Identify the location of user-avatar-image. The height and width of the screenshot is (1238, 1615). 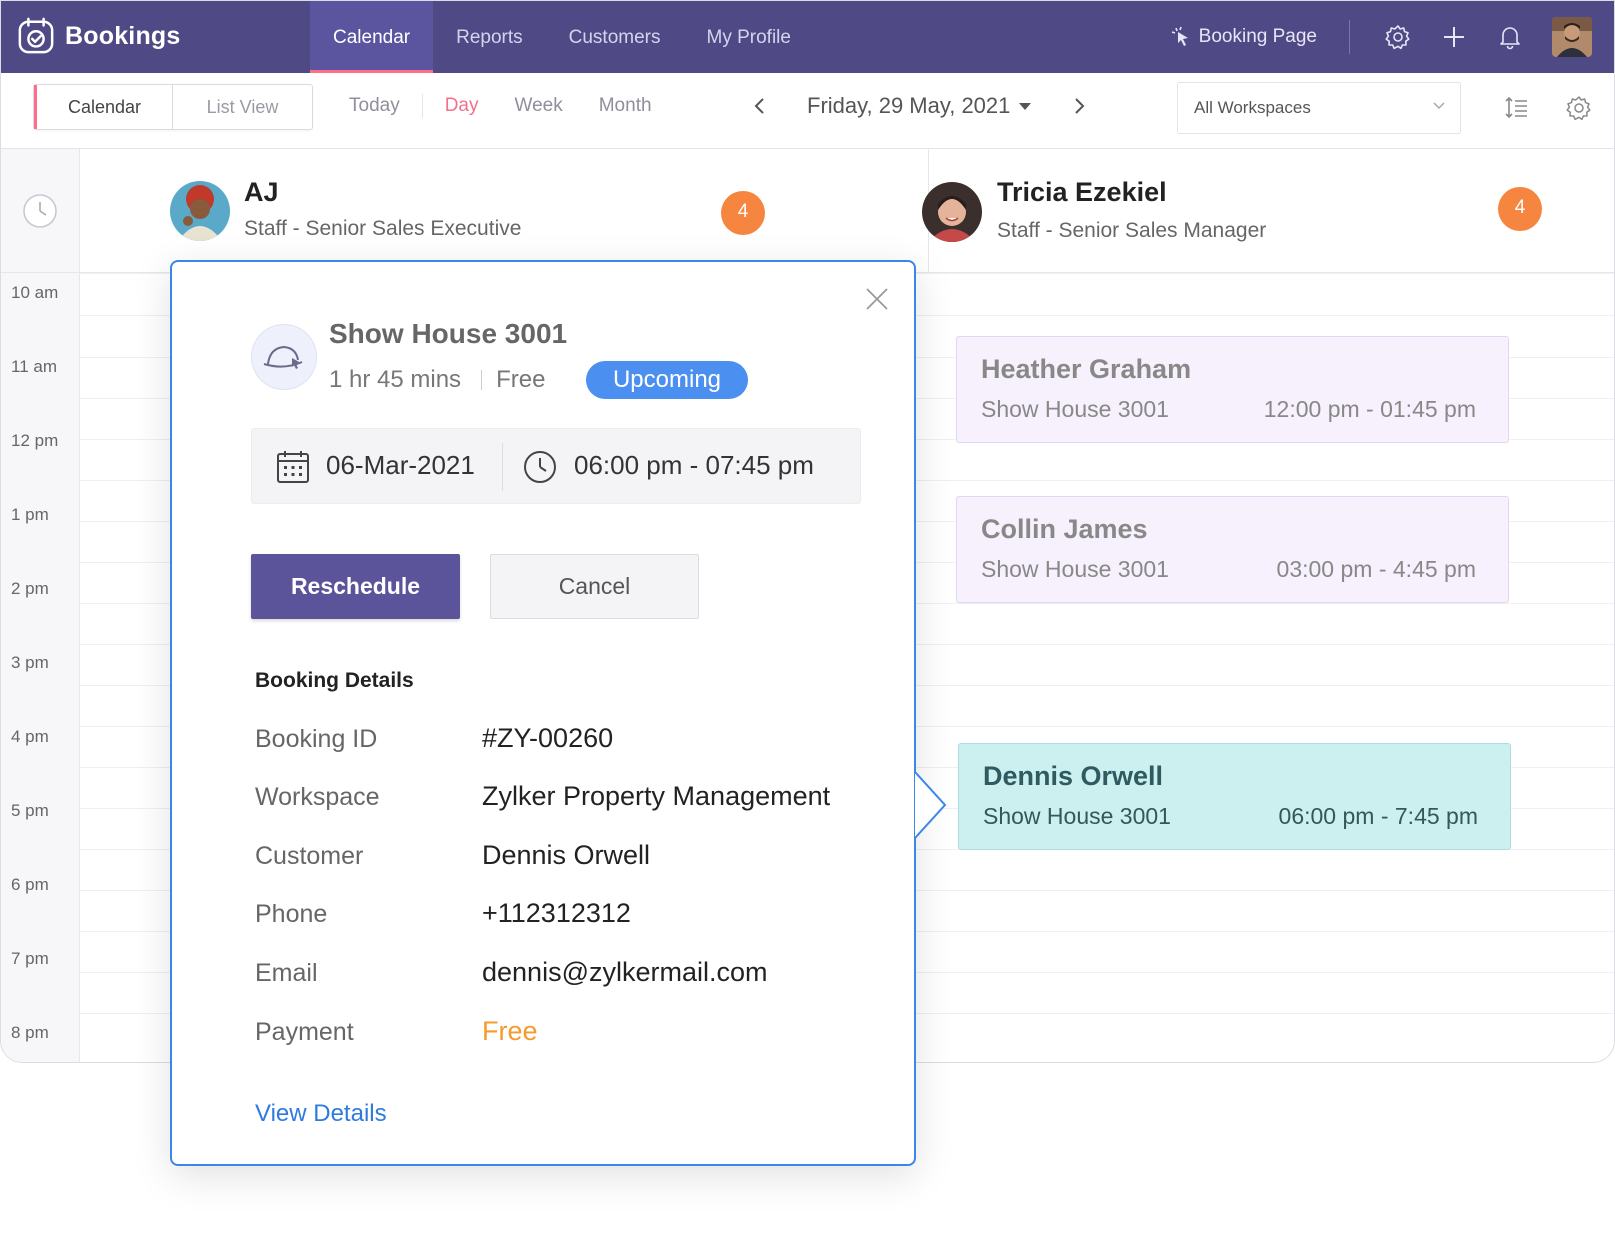
(1572, 37).